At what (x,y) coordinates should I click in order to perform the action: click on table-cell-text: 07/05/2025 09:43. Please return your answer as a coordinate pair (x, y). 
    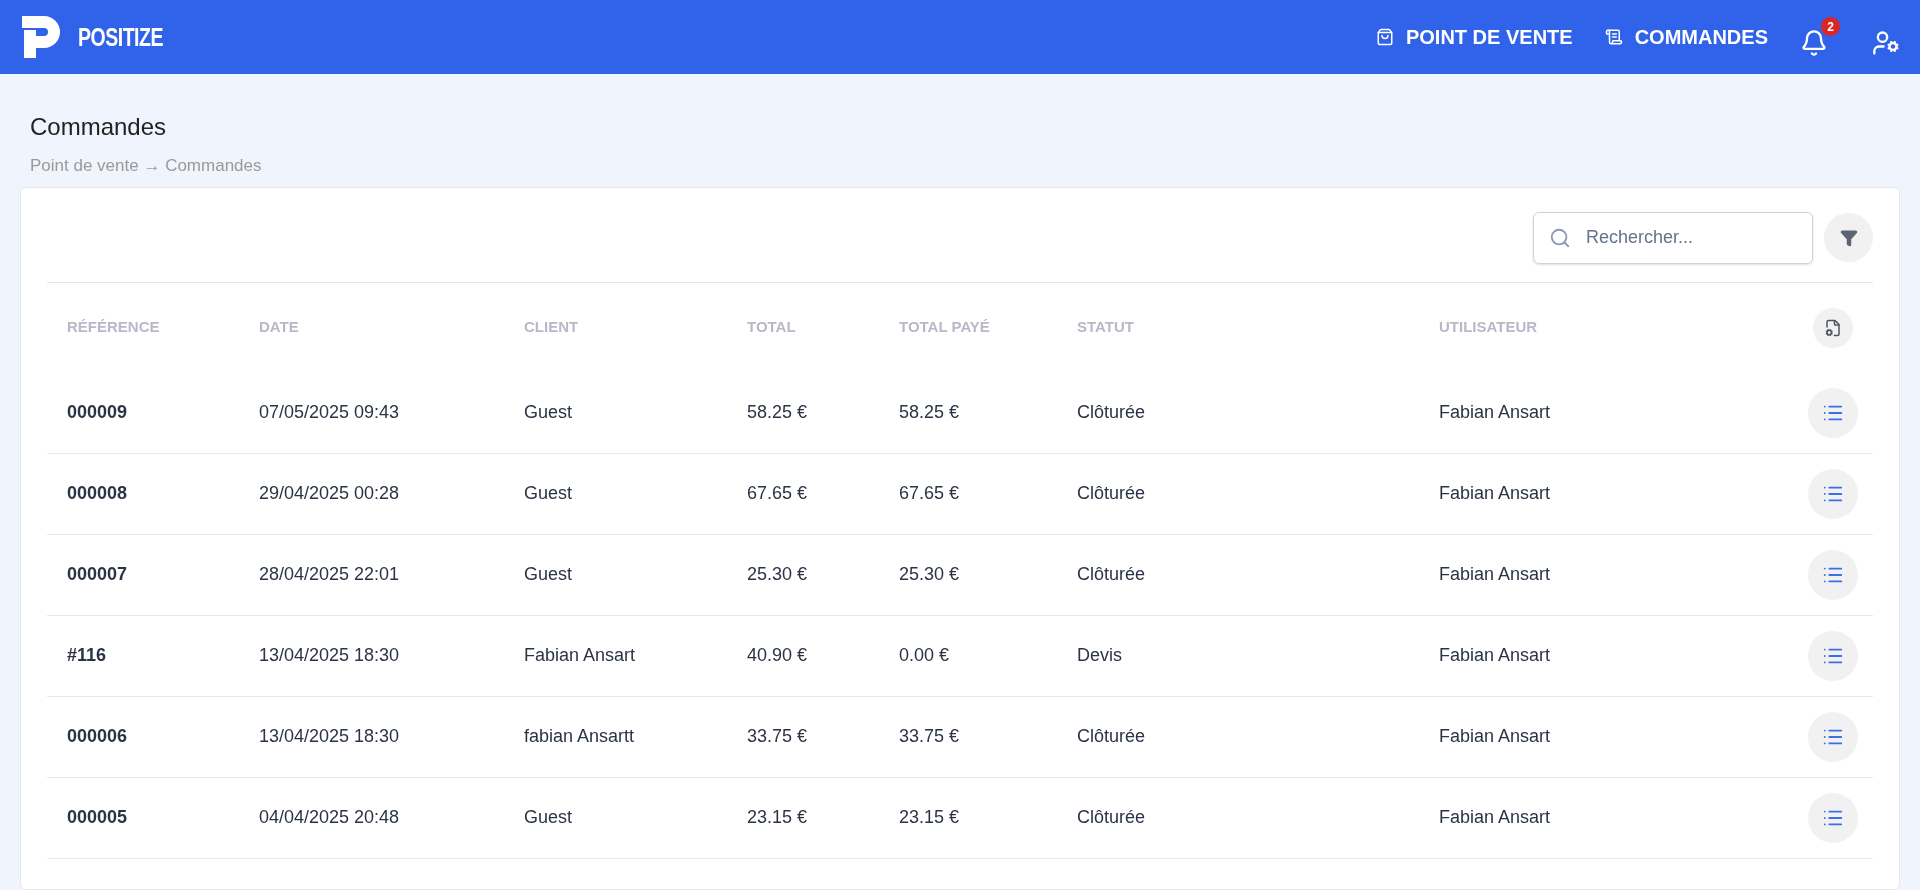
    Looking at the image, I should click on (329, 412).